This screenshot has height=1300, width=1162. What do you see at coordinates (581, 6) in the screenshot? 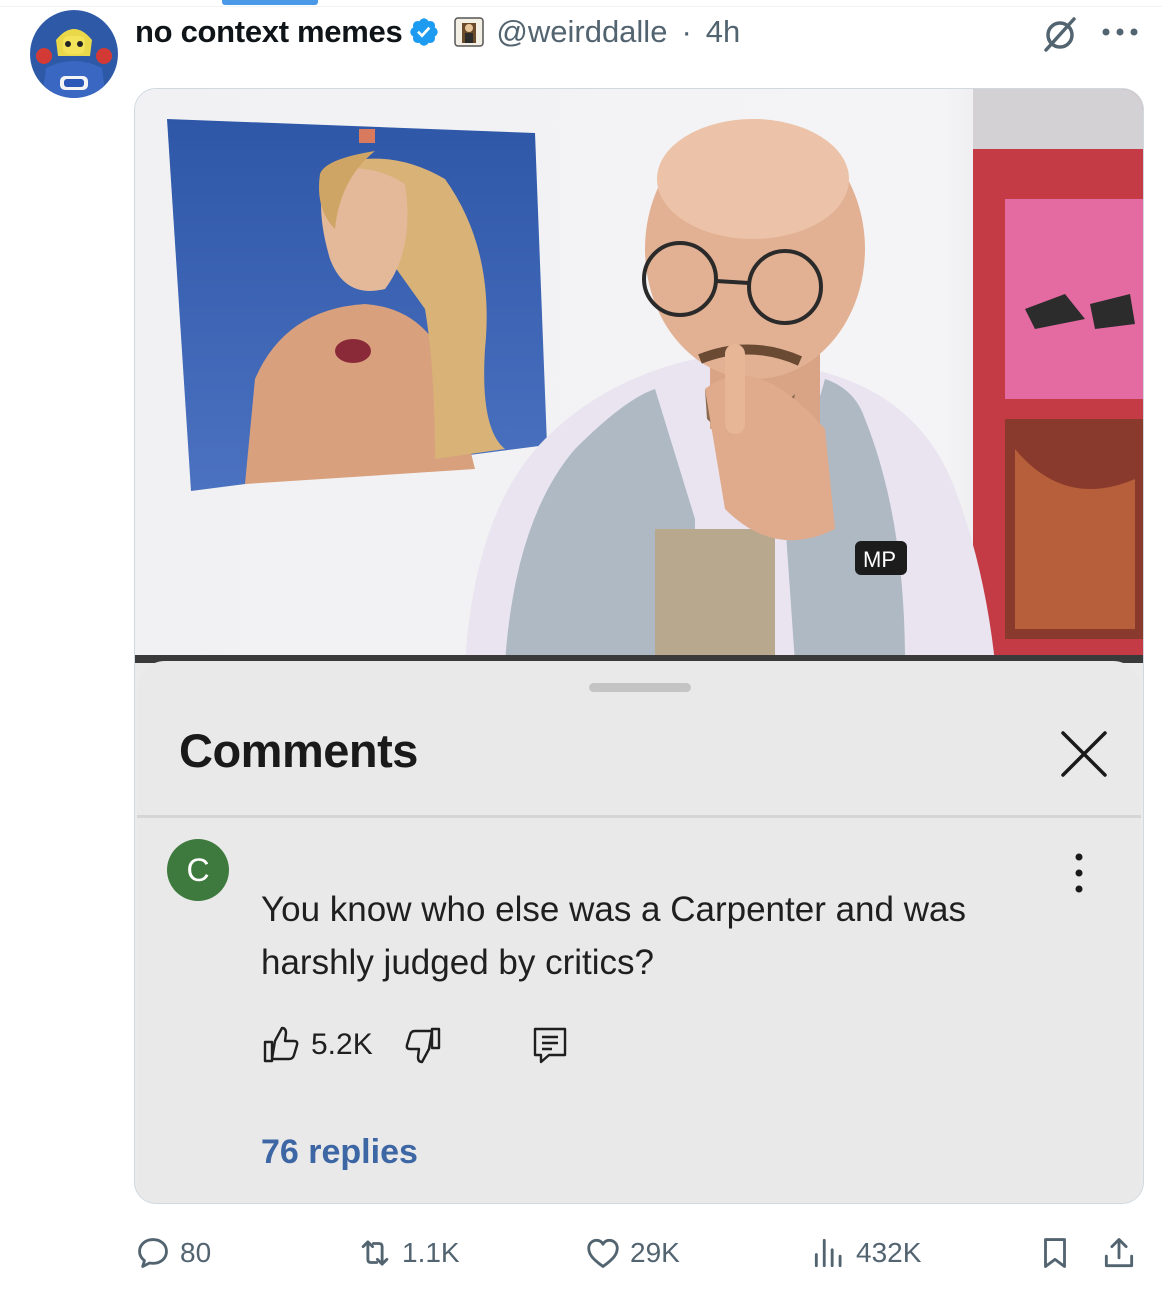
I see `top-divider` at bounding box center [581, 6].